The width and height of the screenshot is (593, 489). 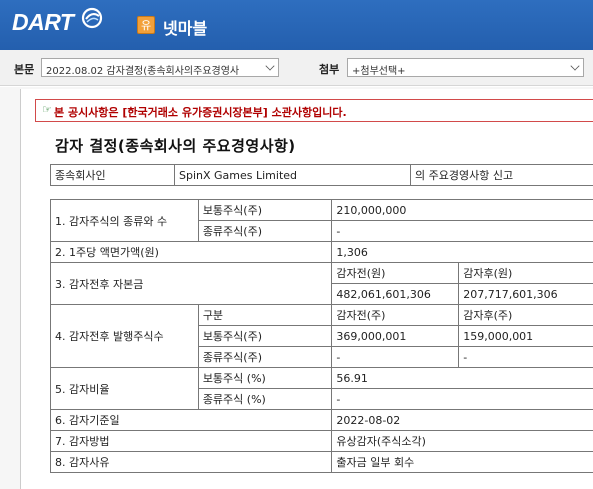 I want to click on main-report-select-value: 2022.08.02 감자결정(종속회사의주요경영사, so click(x=143, y=71).